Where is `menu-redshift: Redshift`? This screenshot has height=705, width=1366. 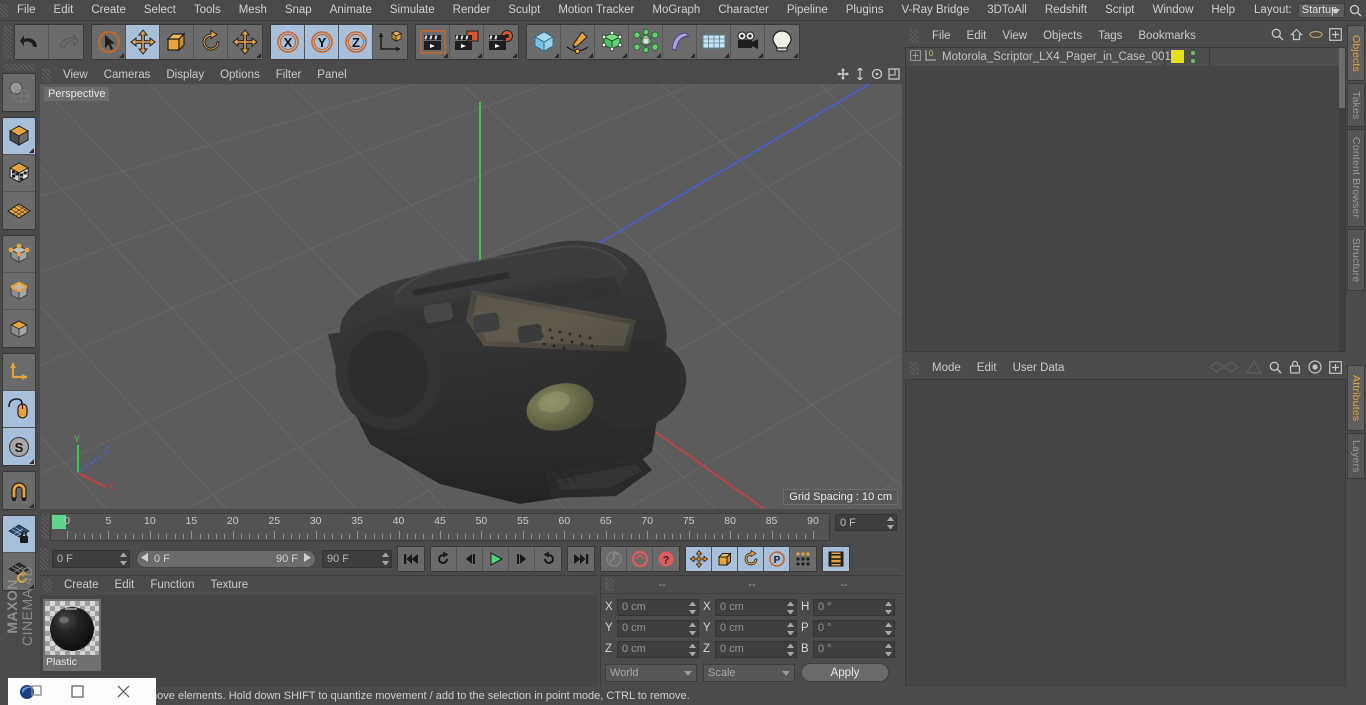 menu-redshift: Redshift is located at coordinates (1066, 10).